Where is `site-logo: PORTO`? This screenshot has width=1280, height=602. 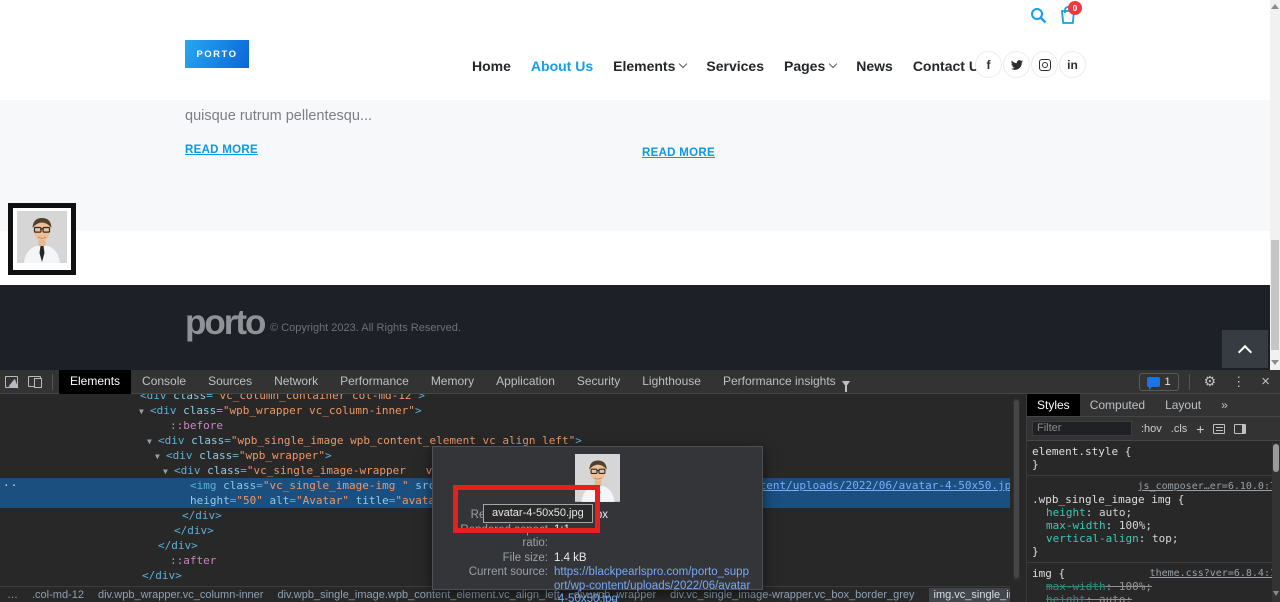 site-logo: PORTO is located at coordinates (217, 54).